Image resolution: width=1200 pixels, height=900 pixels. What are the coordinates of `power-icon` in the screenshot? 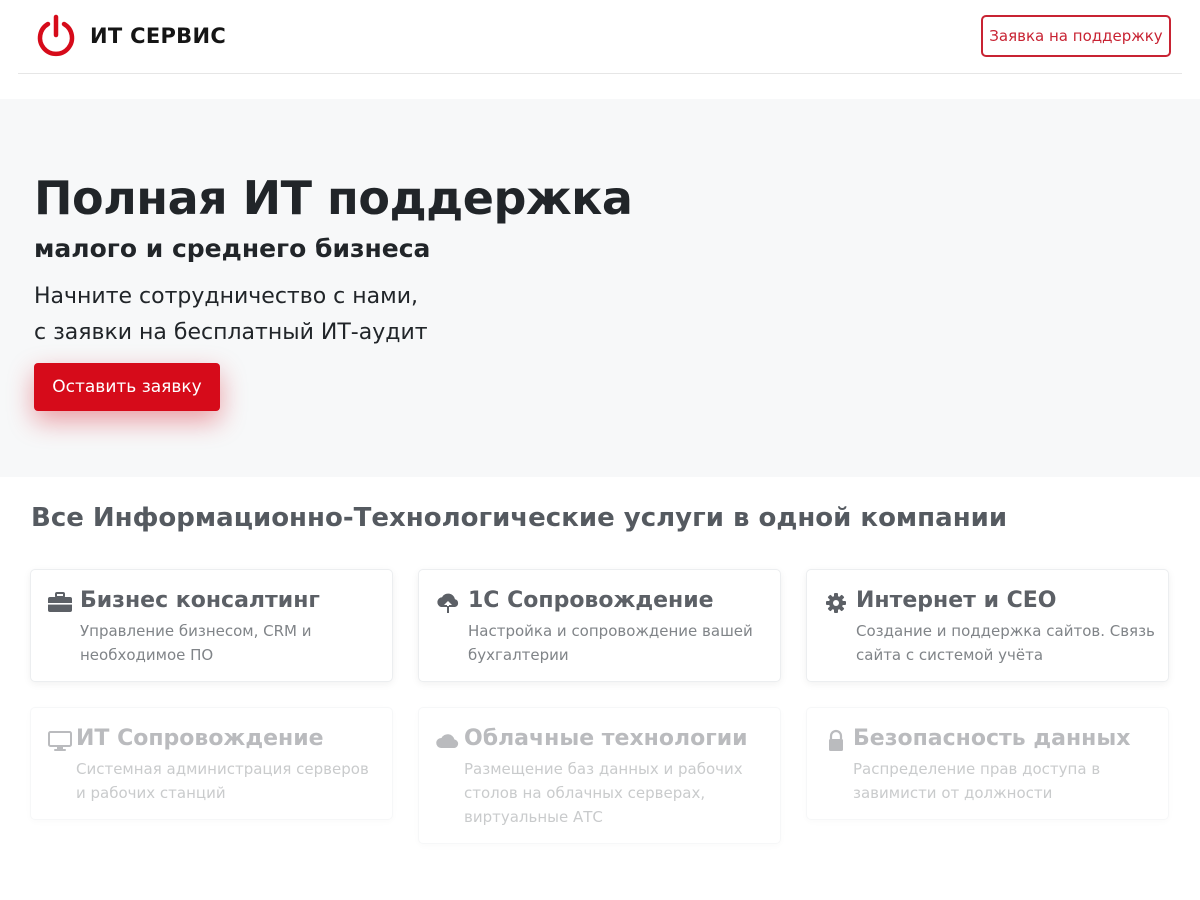 It's located at (56, 36).